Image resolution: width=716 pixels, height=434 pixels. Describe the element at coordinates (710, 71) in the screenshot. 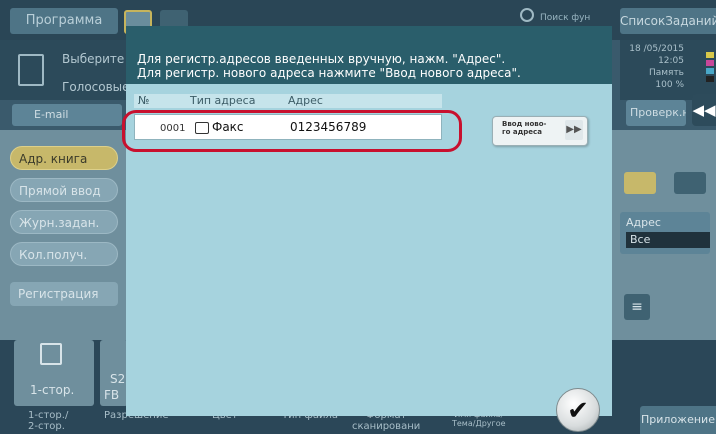

I see `ink-cyan` at that location.